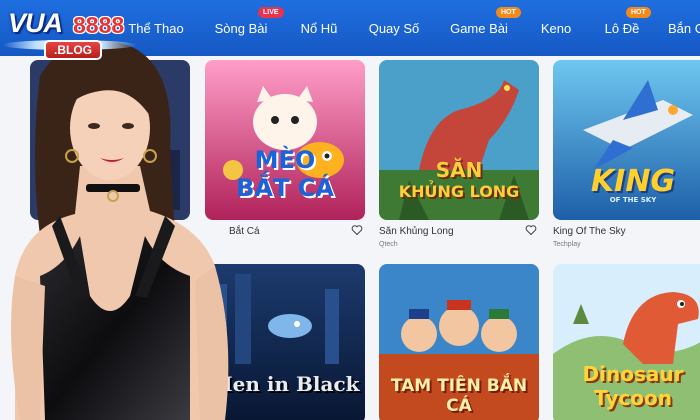 Image resolution: width=700 pixels, height=420 pixels. I want to click on artwork-title: KING, so click(633, 181).